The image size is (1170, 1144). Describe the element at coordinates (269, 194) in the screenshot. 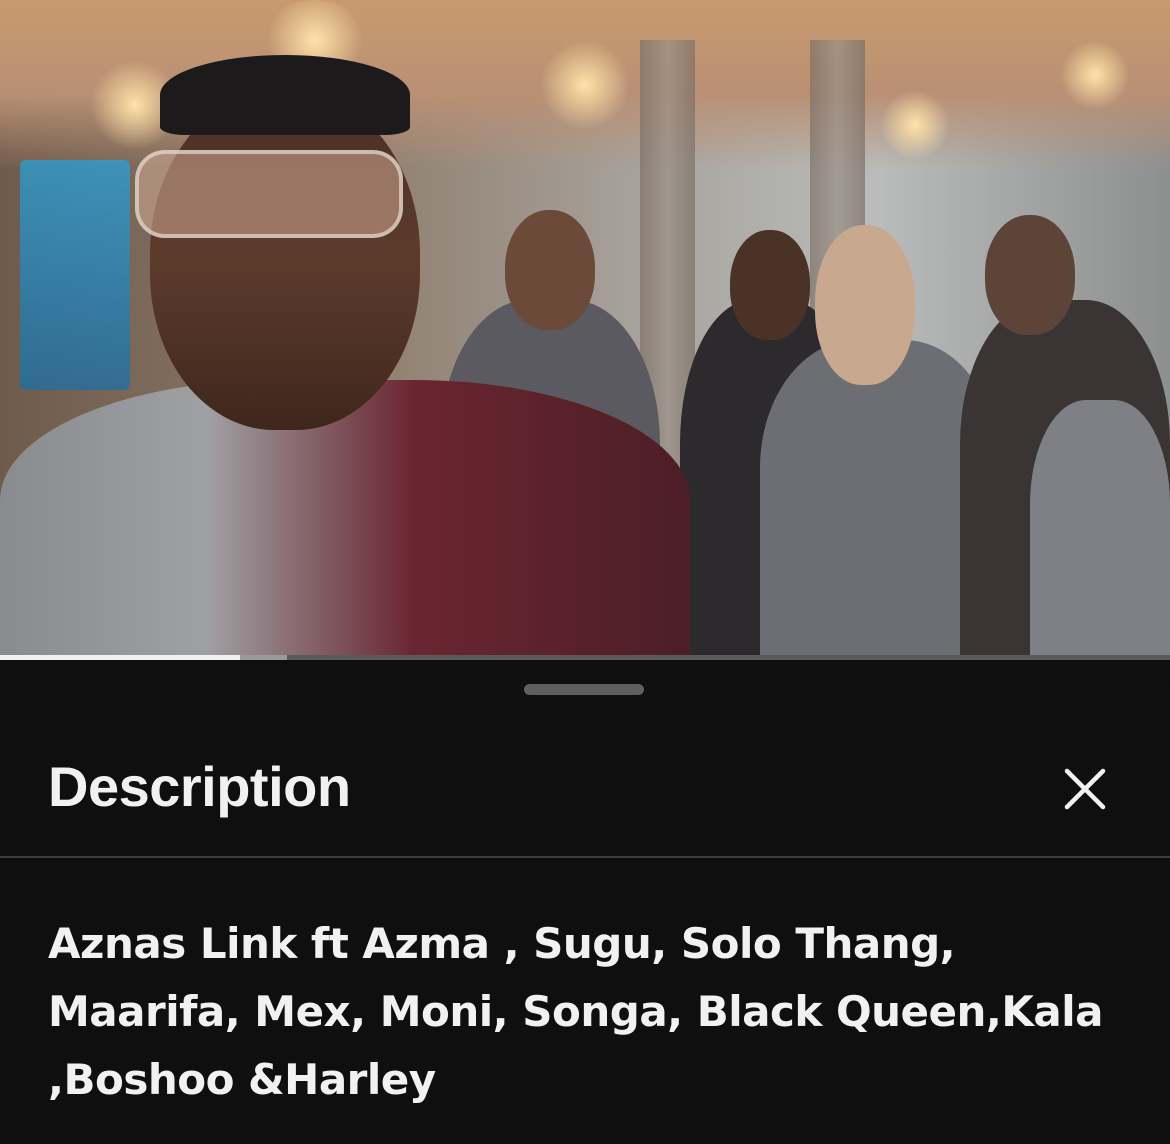

I see `video-scene-sunglasses` at that location.